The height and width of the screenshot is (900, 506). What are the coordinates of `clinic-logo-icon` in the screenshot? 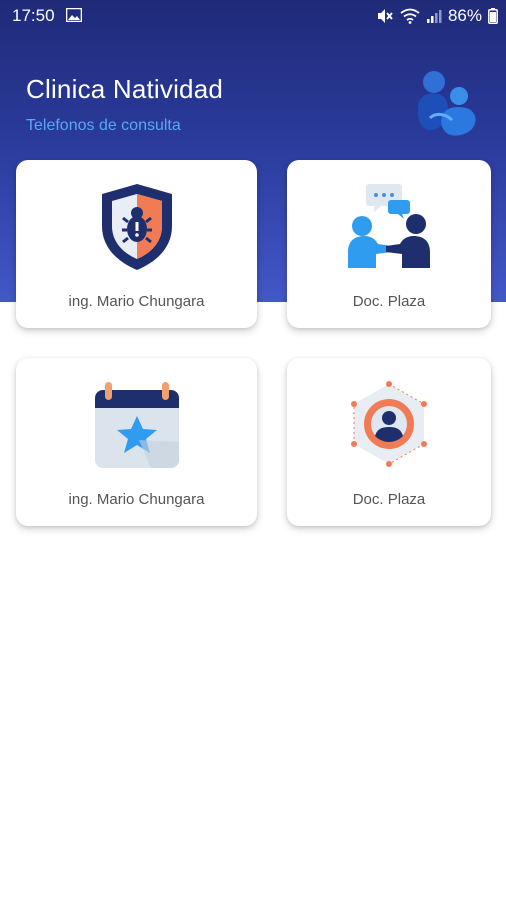 It's located at (447, 103).